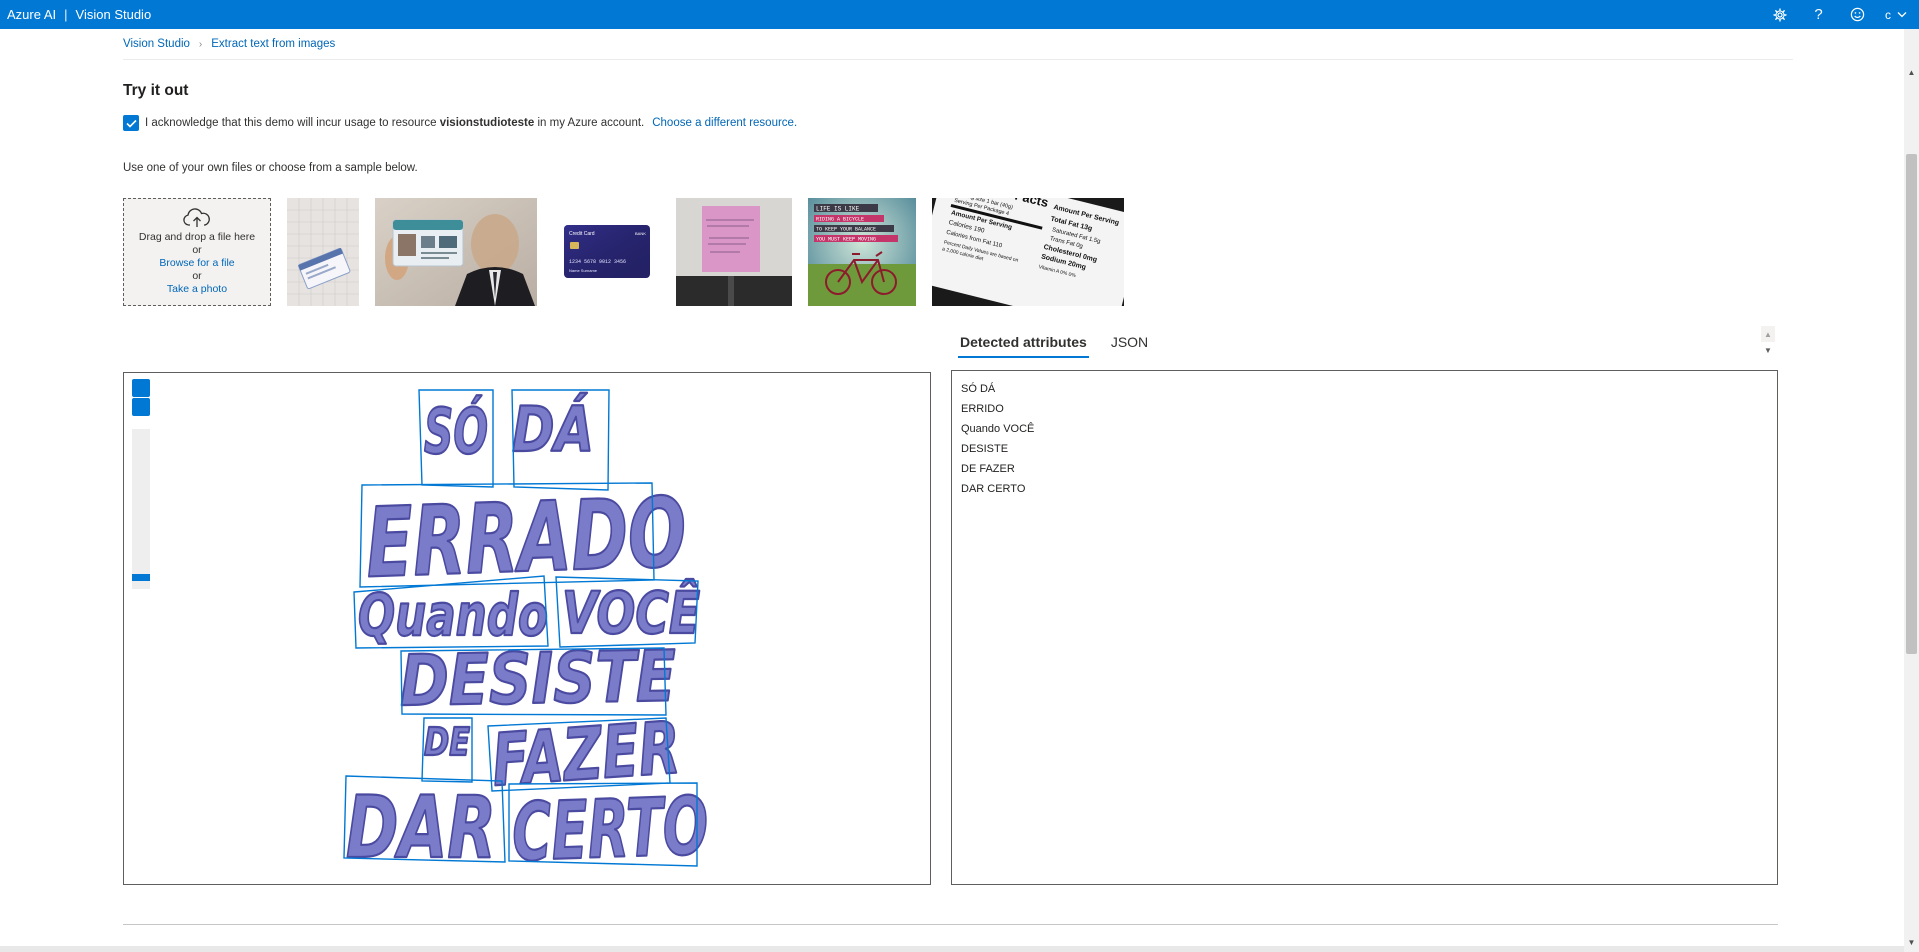  I want to click on smiley-icon, so click(1857, 14).